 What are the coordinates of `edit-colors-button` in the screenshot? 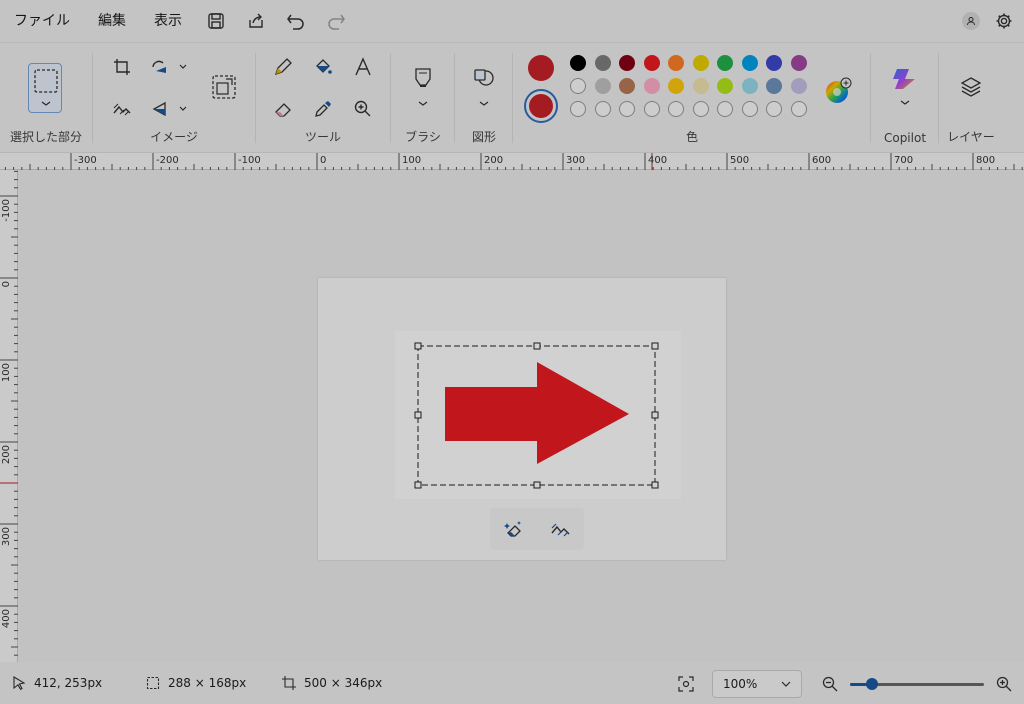 It's located at (838, 91).